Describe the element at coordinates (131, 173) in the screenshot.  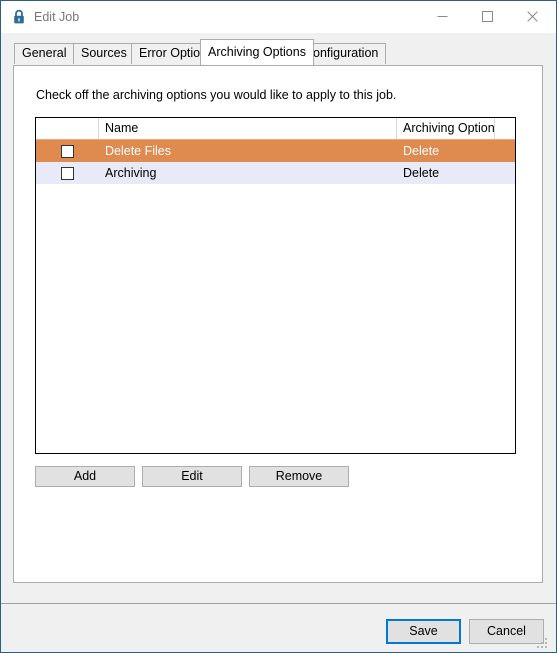
I see `row-name: Archiving` at that location.